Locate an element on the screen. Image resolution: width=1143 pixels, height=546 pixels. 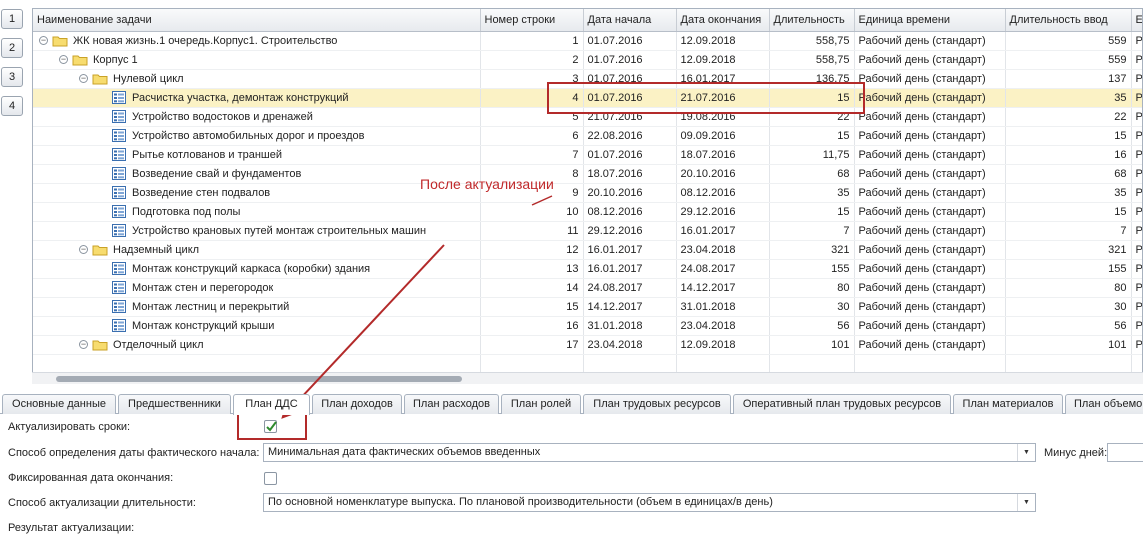
tab-cash-flow-plan: План ДДС is located at coordinates (271, 404).